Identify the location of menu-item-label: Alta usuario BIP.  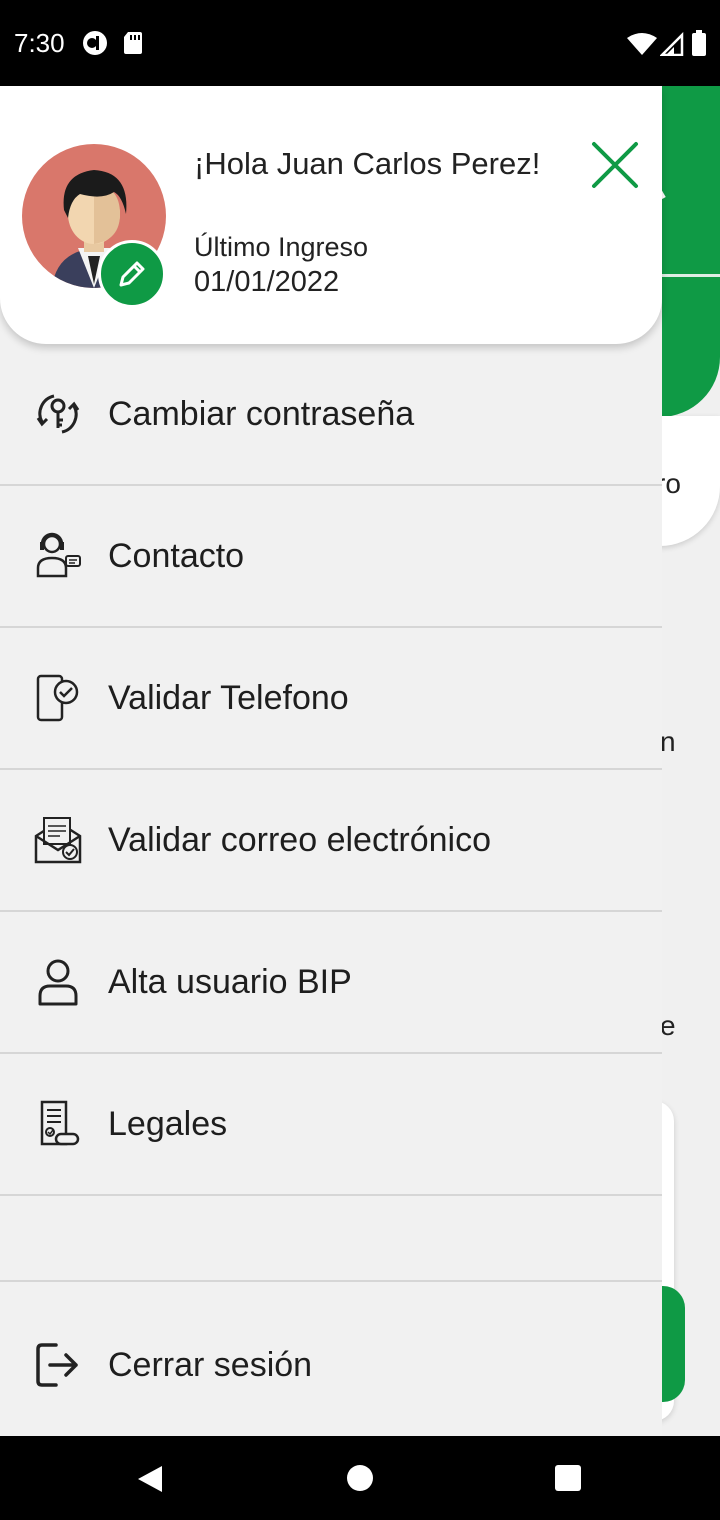
(230, 981).